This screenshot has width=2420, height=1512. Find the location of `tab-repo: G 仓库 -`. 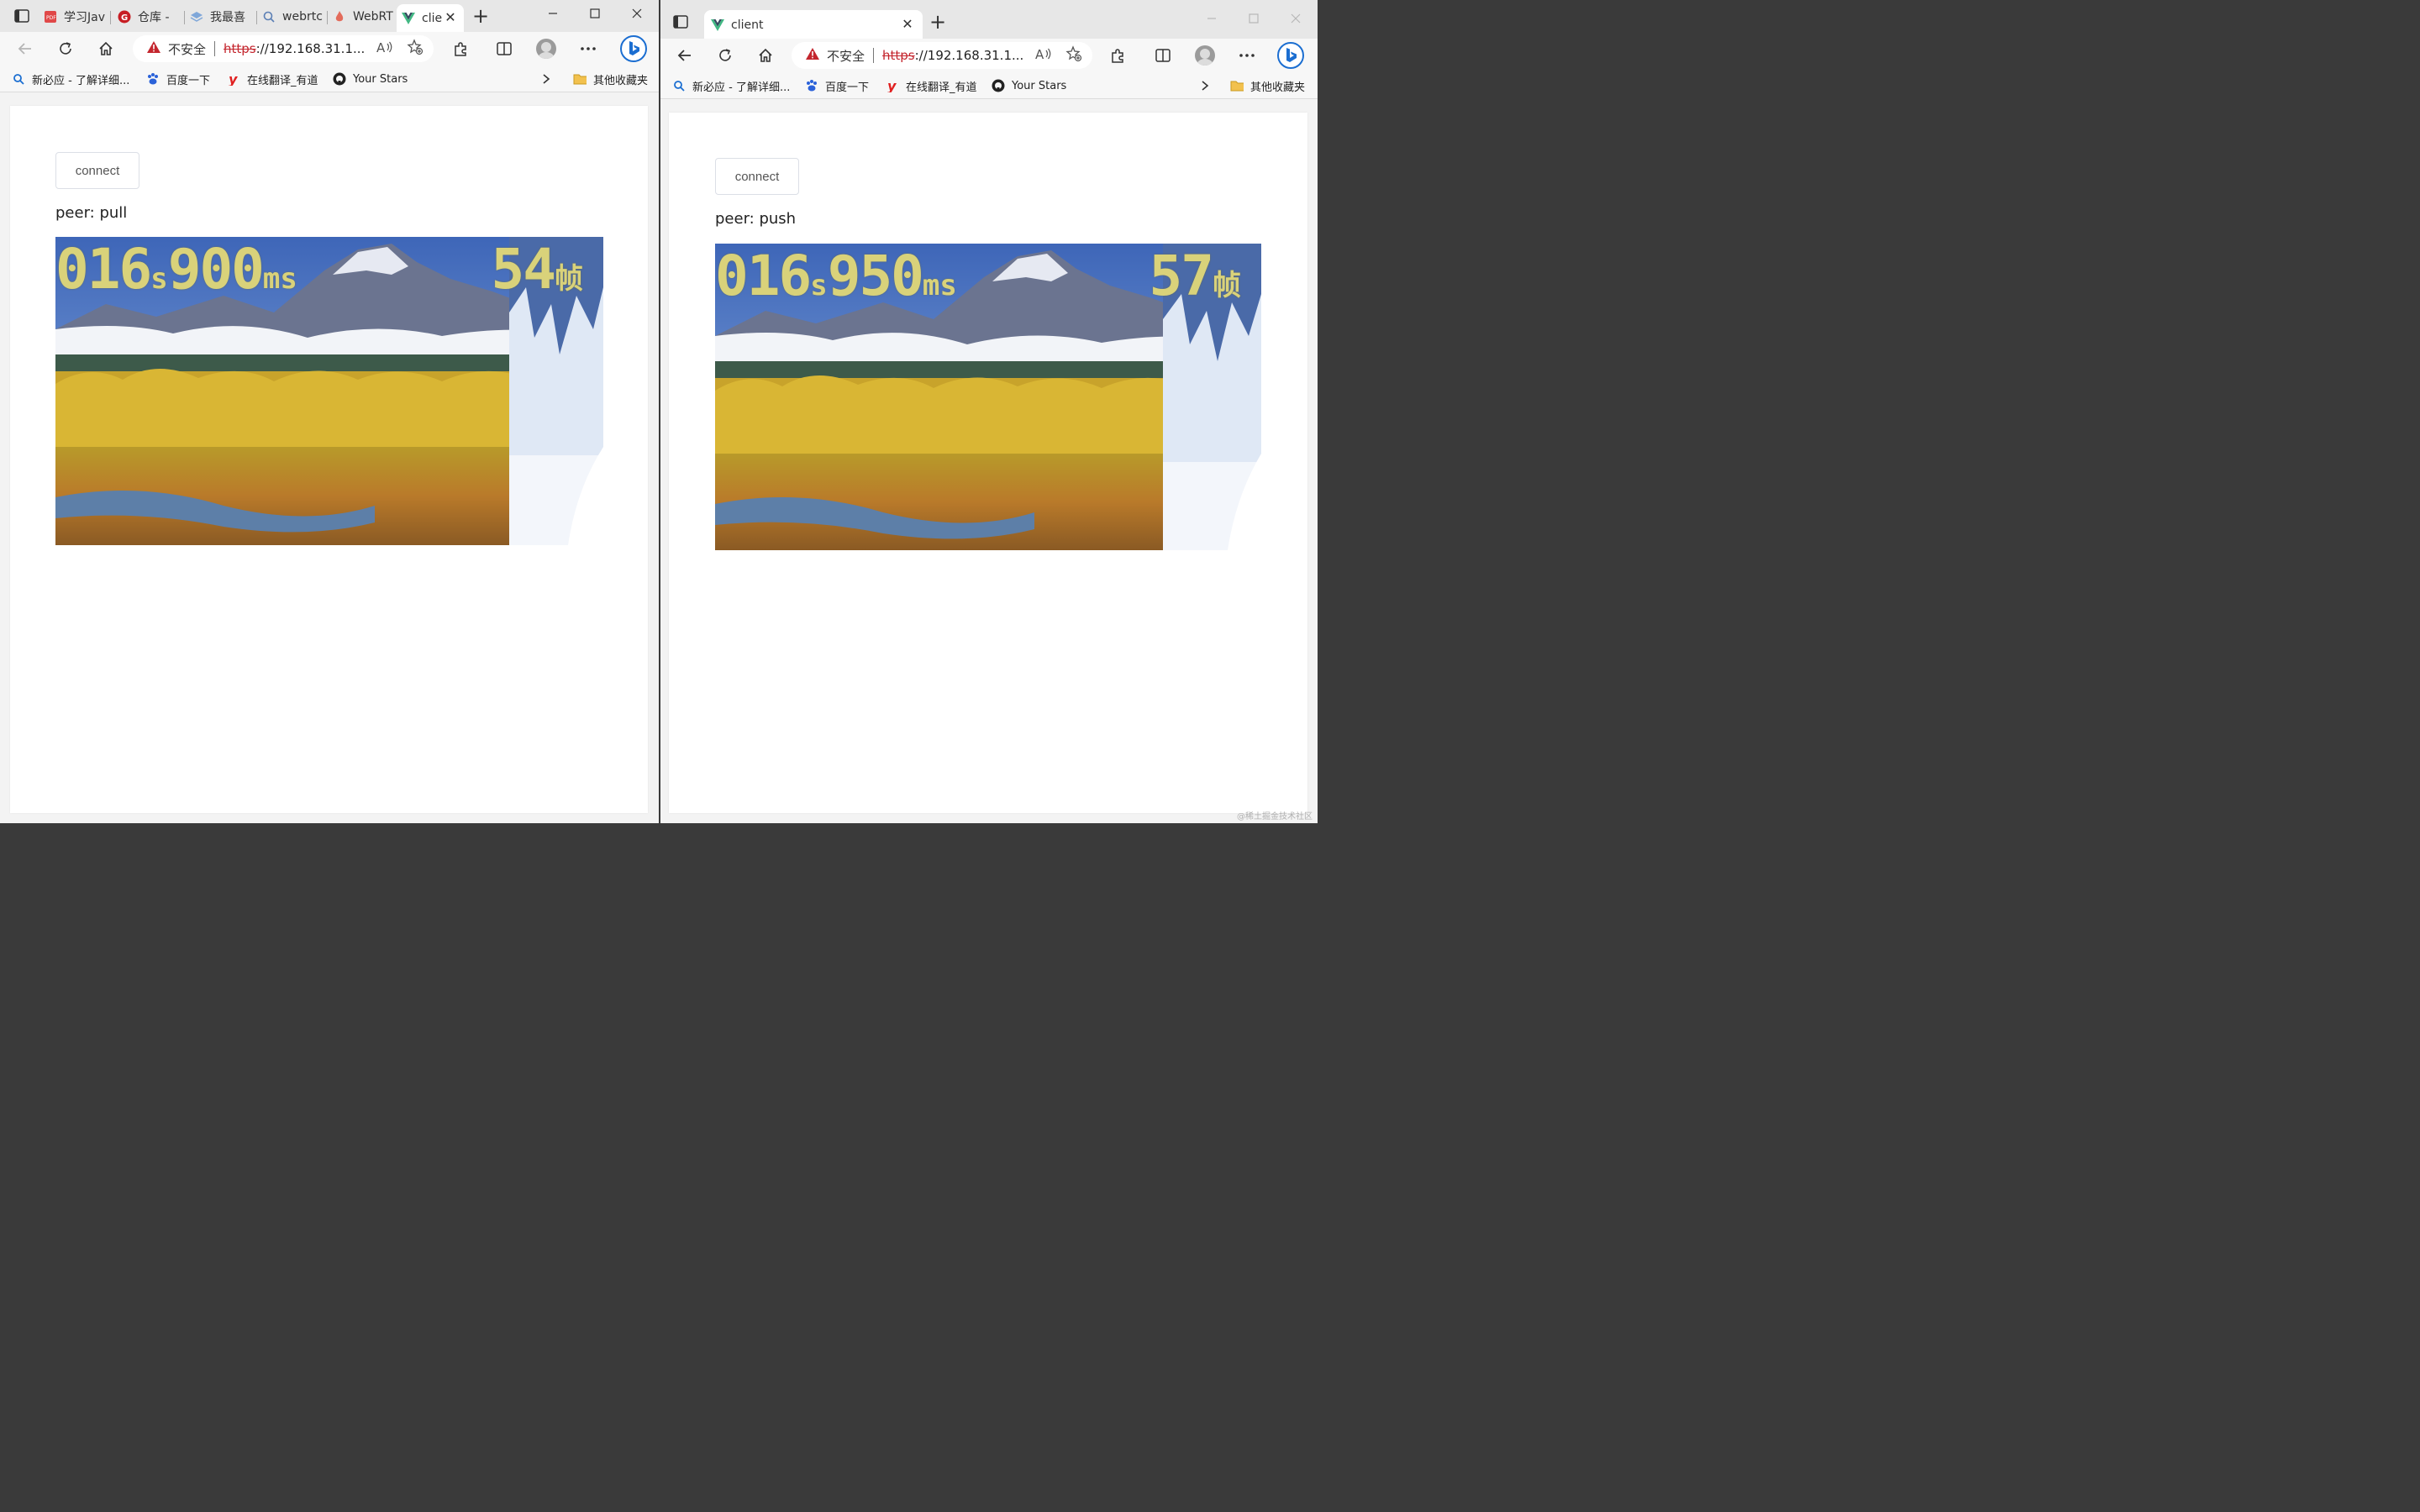

tab-repo: G 仓库 - is located at coordinates (151, 16).